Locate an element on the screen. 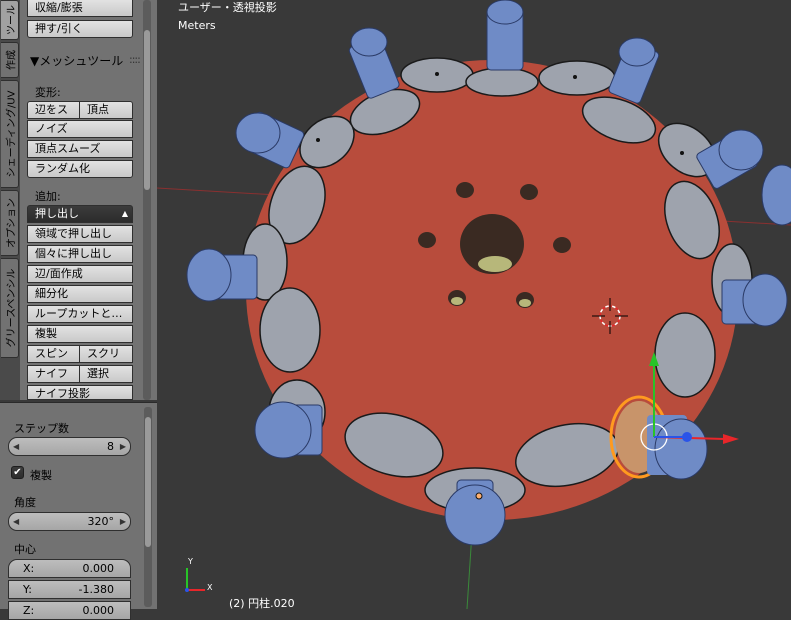 Image resolution: width=791 pixels, height=620 pixels. center-z-value: 0.000 is located at coordinates (98, 610).